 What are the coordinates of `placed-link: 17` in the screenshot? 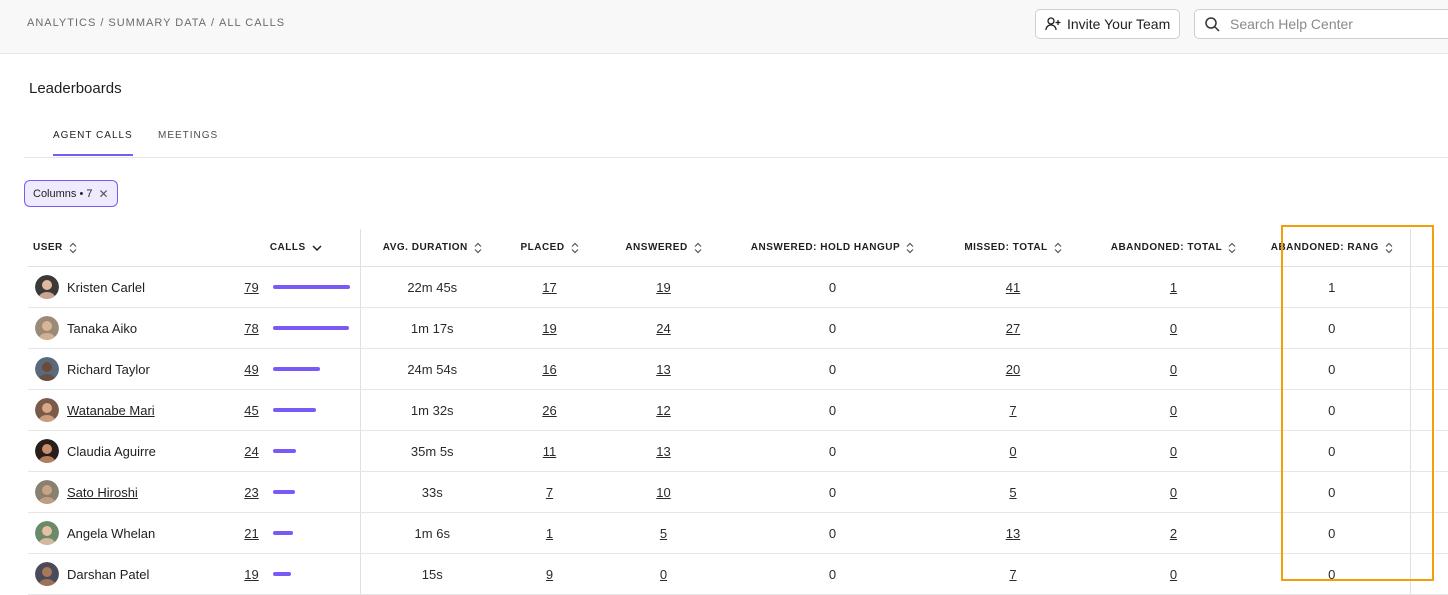 It's located at (549, 287).